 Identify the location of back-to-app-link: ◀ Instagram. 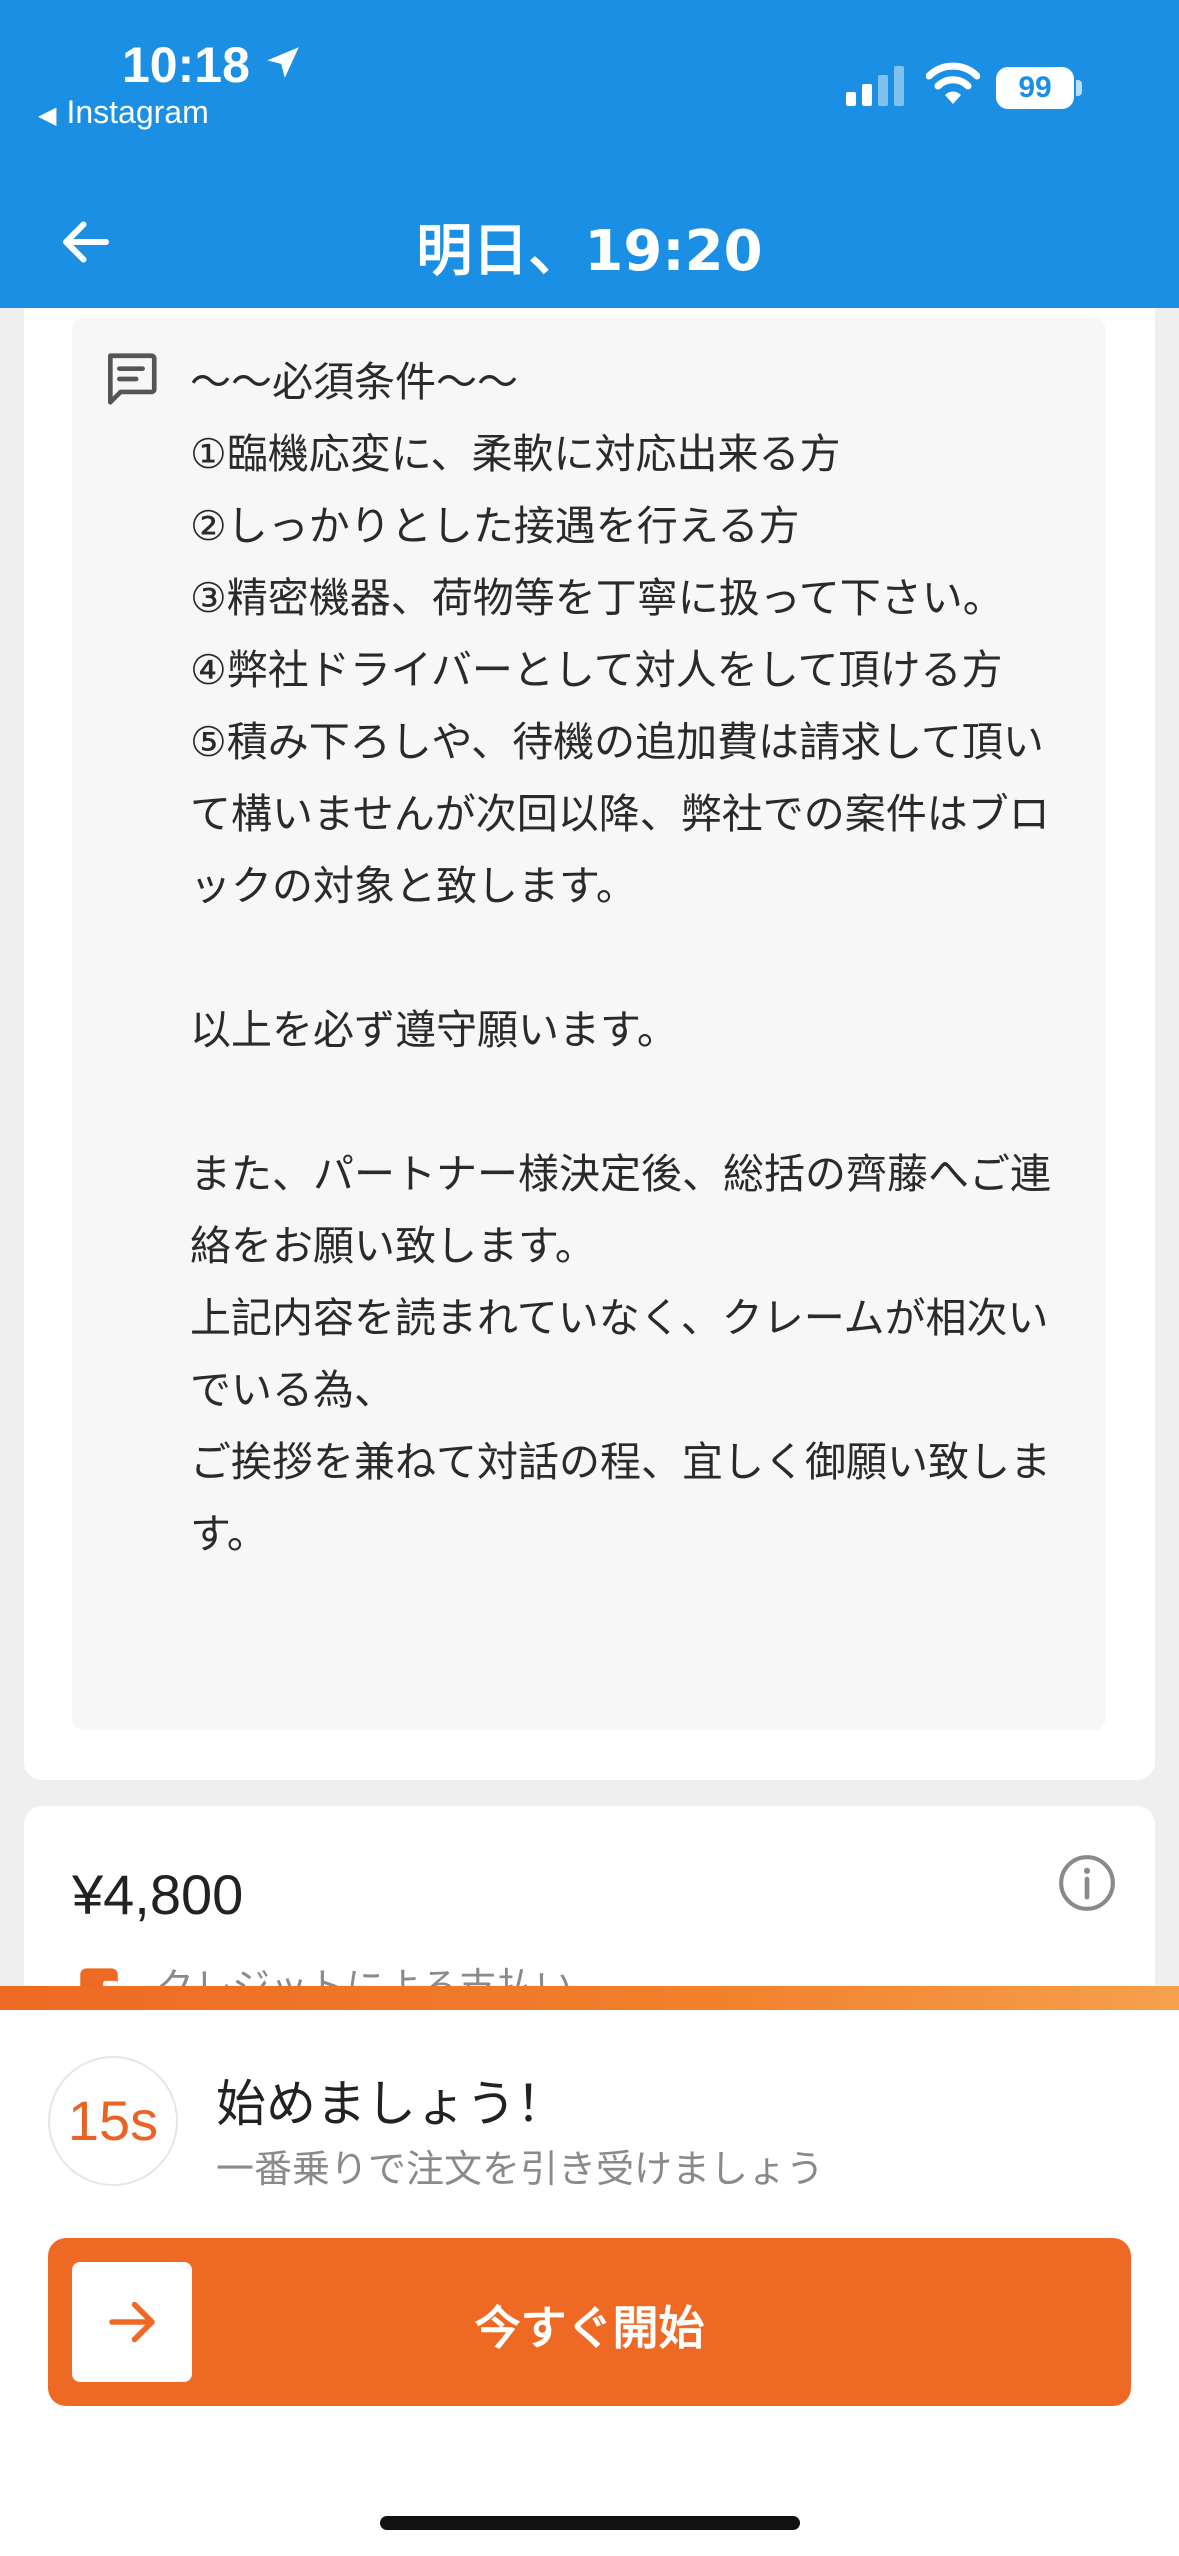
(123, 112).